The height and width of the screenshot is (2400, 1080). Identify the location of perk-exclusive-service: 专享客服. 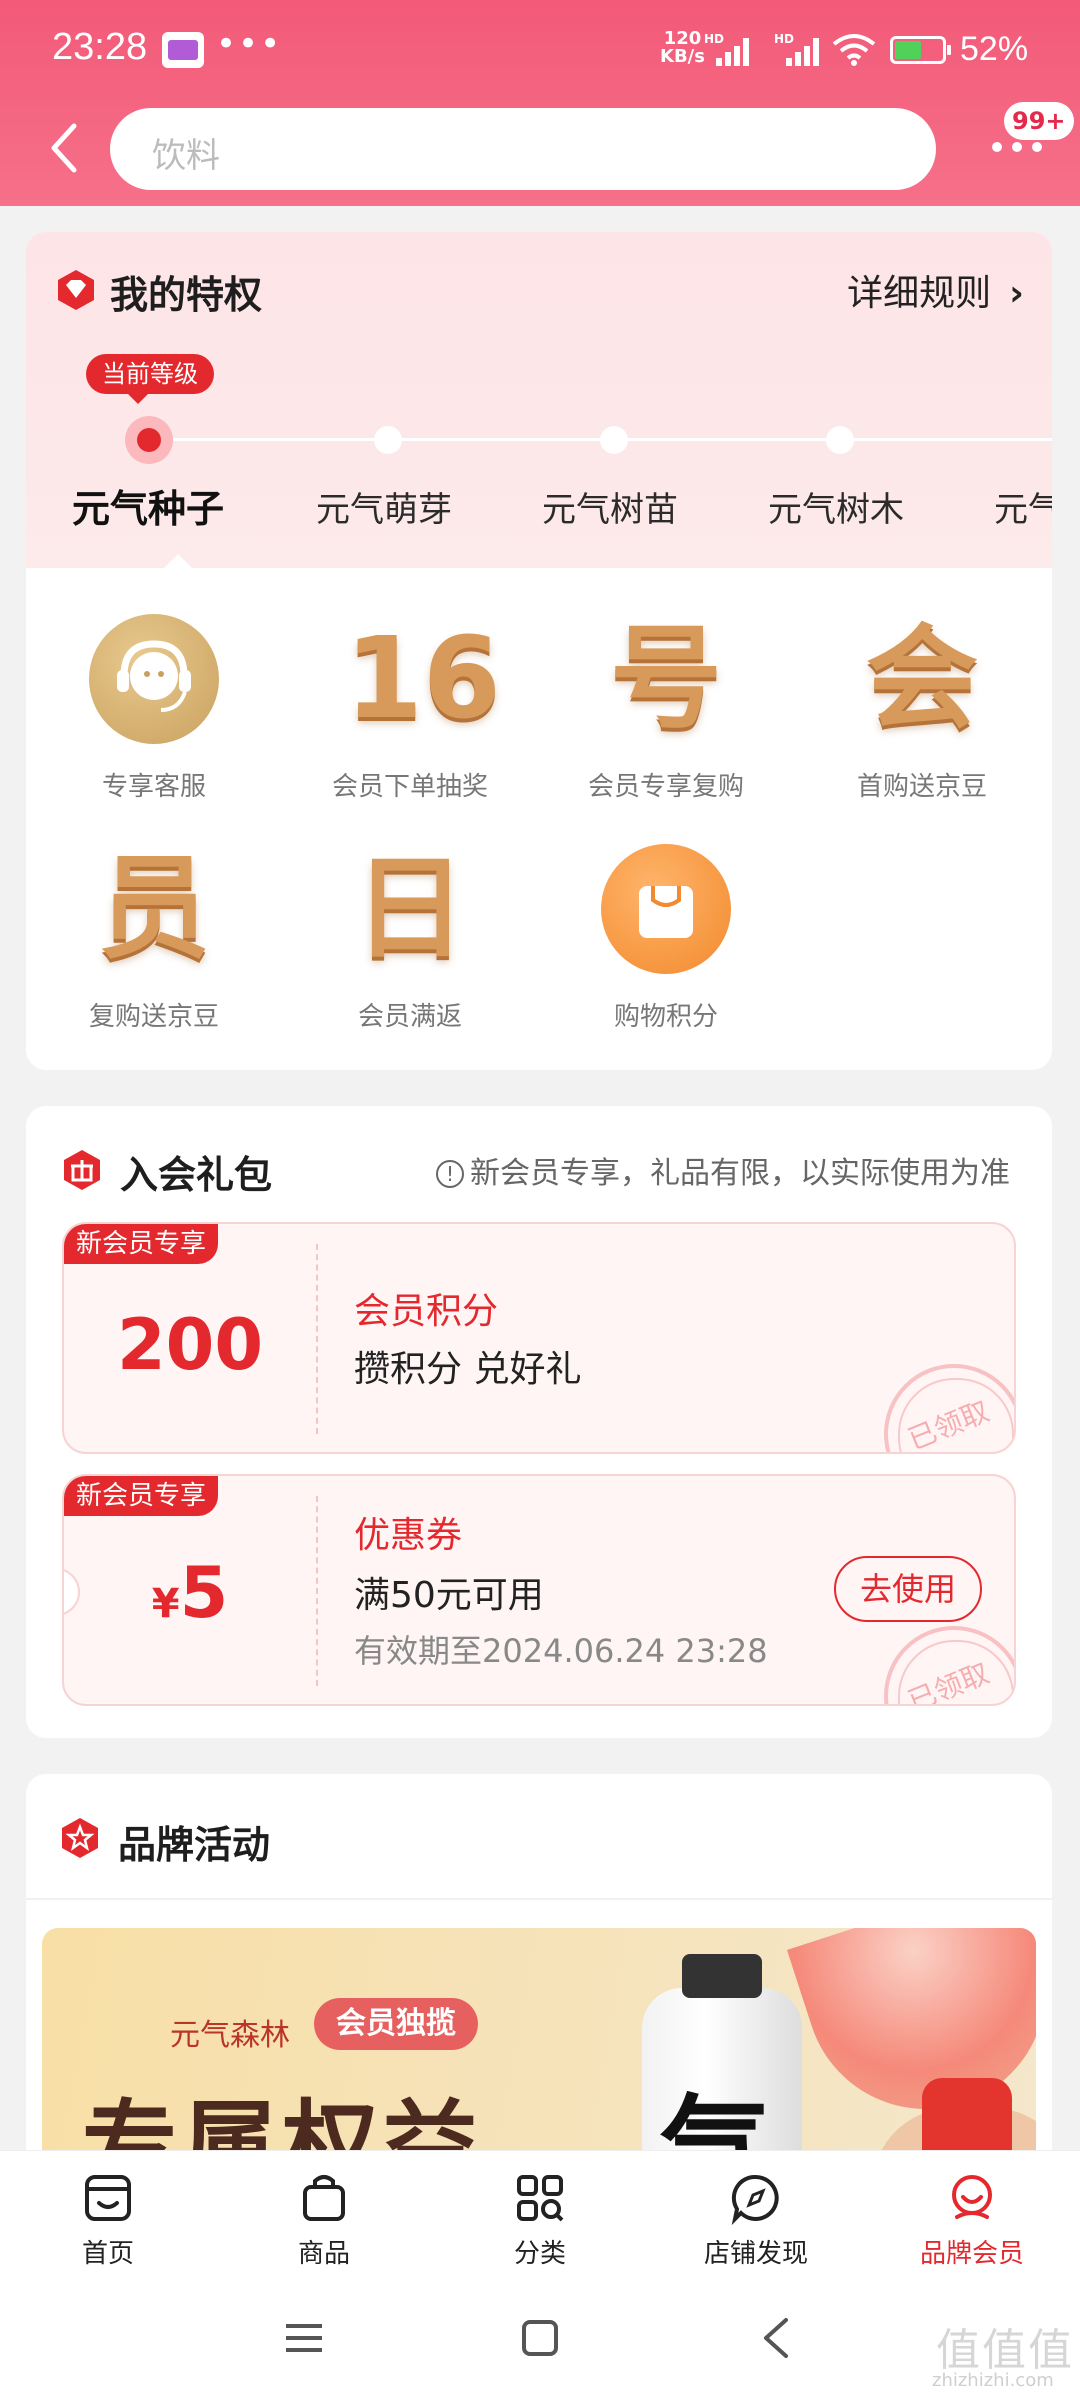
(154, 708).